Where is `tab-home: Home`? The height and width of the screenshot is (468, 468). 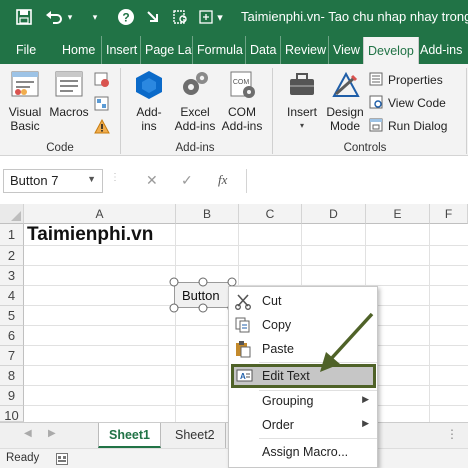
tab-home: Home is located at coordinates (78, 50).